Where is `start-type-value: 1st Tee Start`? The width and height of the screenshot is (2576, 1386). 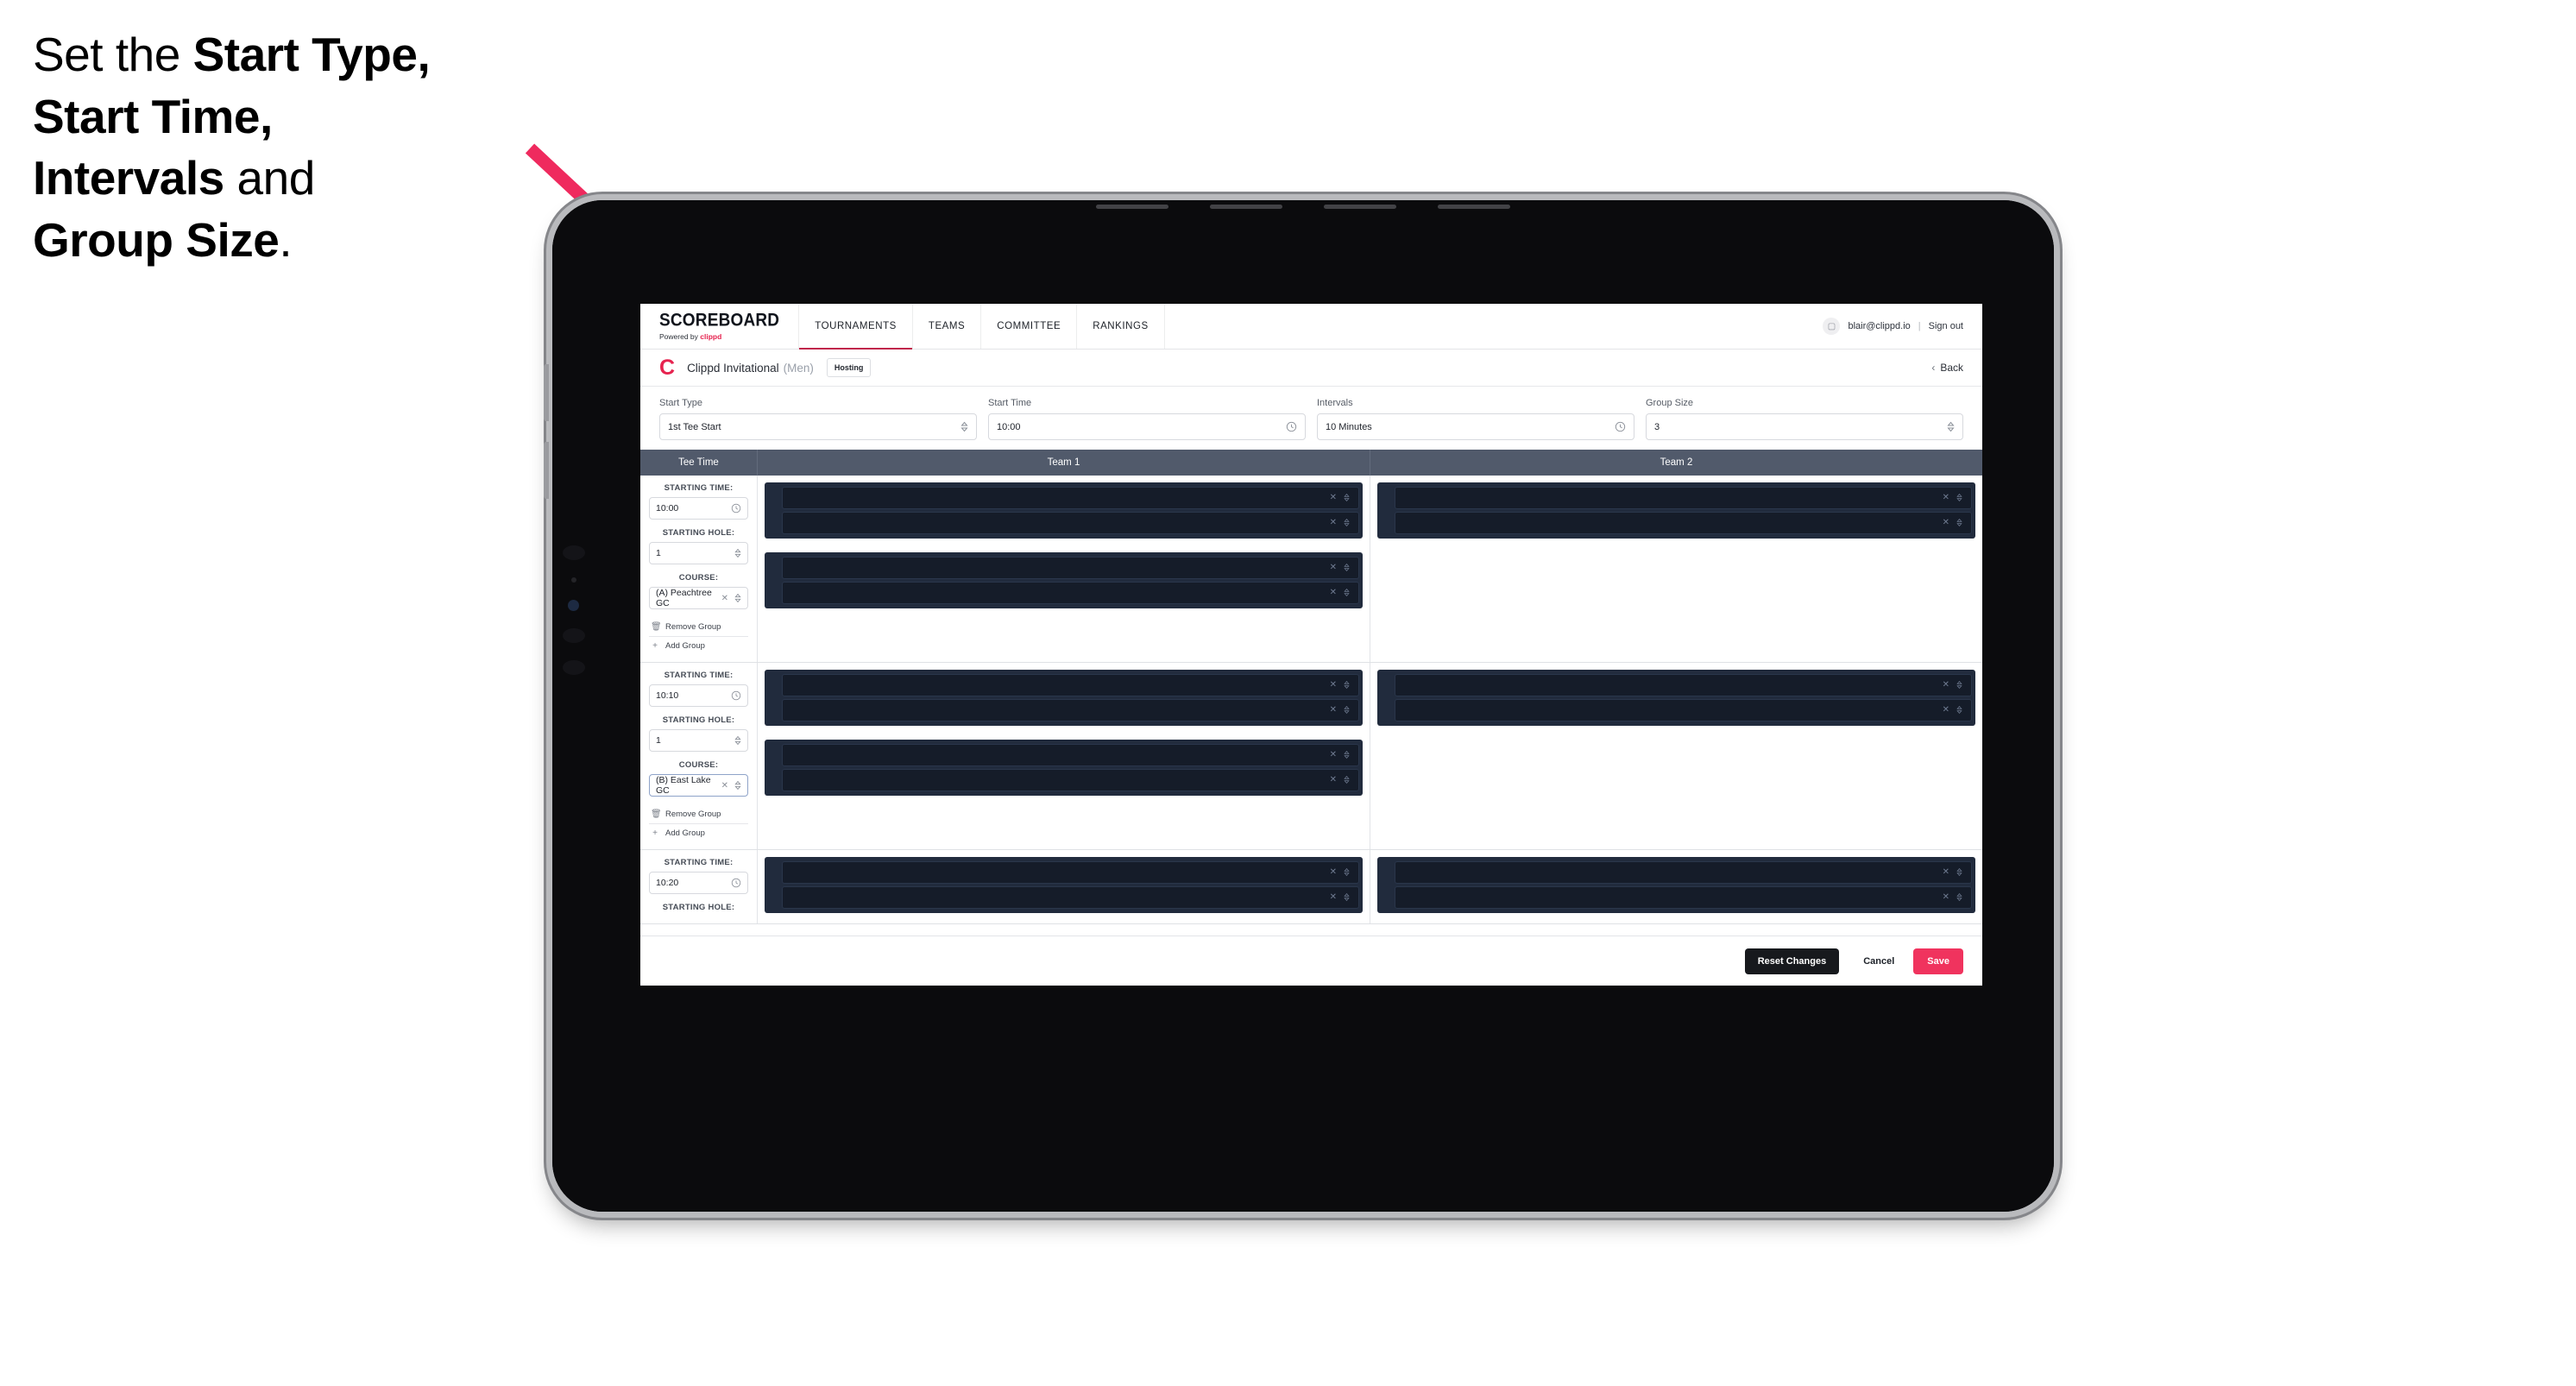 start-type-value: 1st Tee Start is located at coordinates (695, 427).